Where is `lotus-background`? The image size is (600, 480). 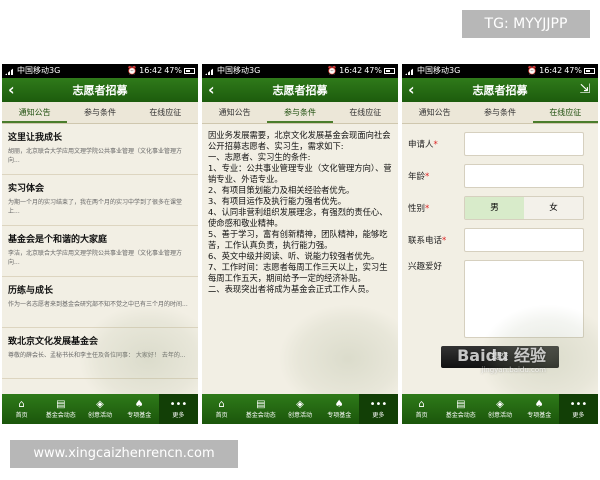 lotus-background is located at coordinates (338, 349).